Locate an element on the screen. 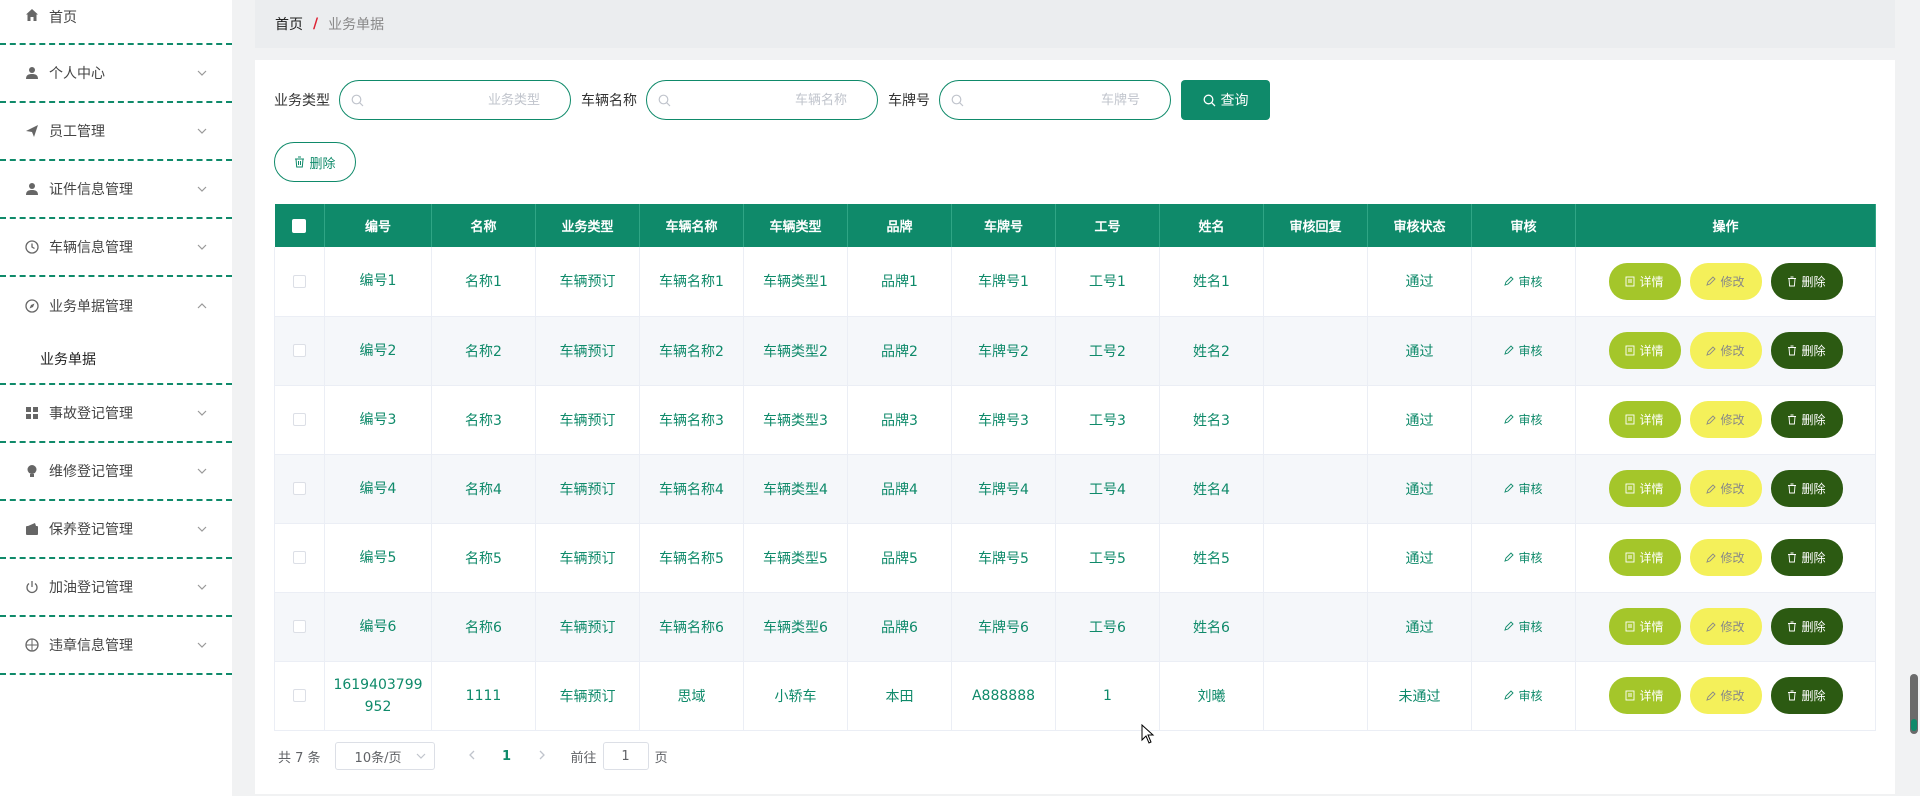 The height and width of the screenshot is (796, 1920). select-all-checkbox is located at coordinates (299, 225).